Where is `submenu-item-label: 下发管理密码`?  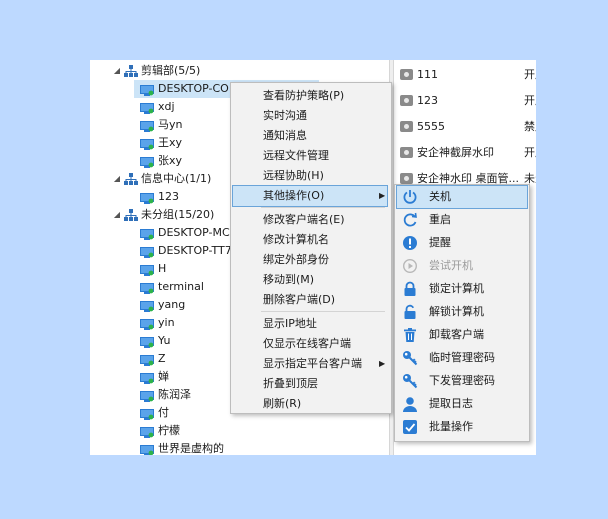 submenu-item-label: 下发管理密码 is located at coordinates (462, 380).